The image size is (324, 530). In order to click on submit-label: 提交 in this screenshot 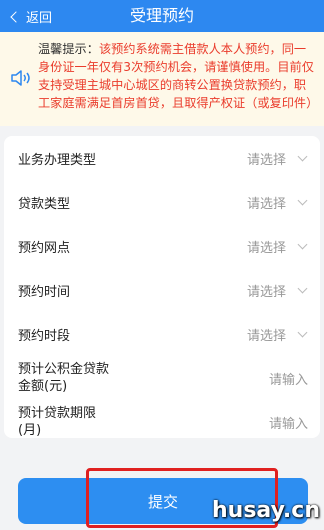, I will do `click(162, 501)`.